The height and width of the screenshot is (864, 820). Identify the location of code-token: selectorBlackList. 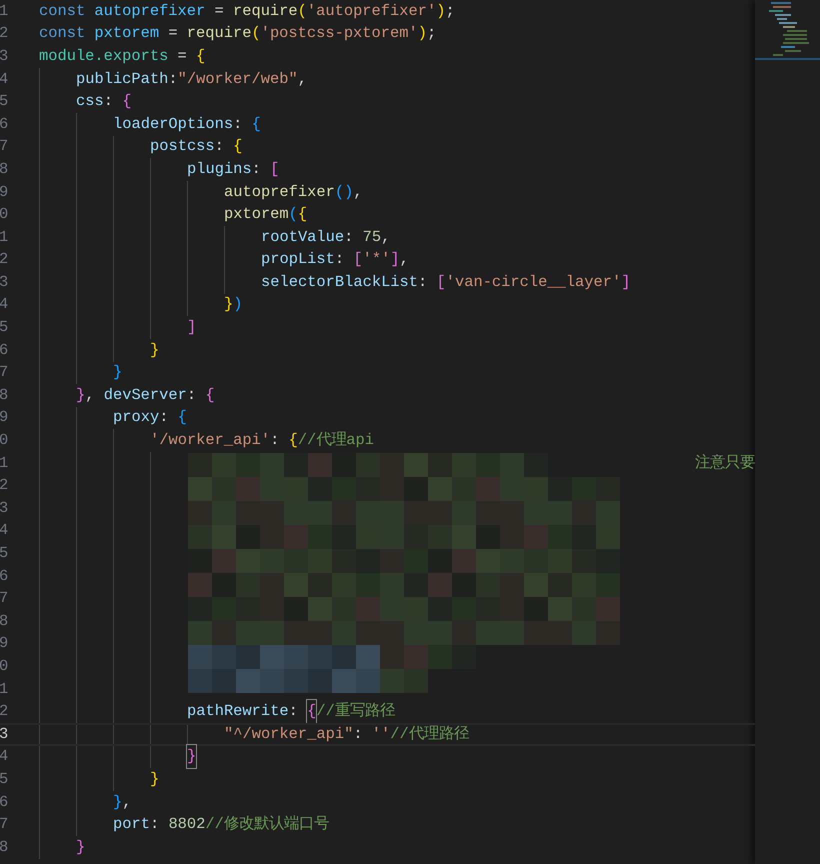
(339, 282).